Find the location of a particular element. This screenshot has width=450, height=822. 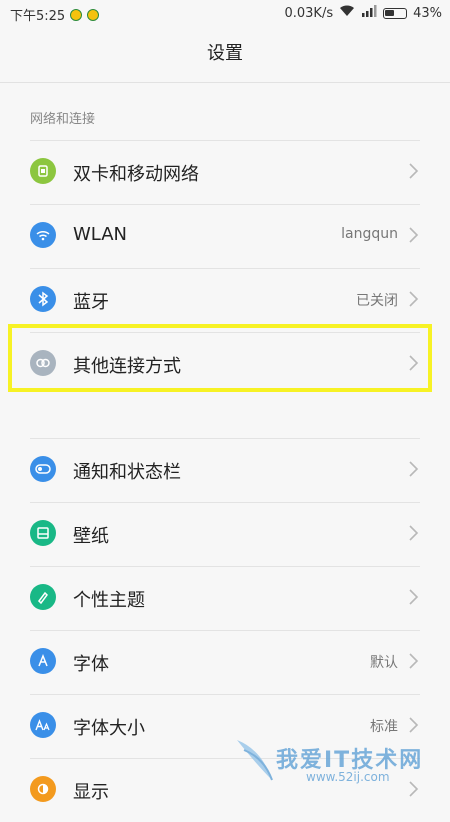

item-value: langqun is located at coordinates (369, 234).